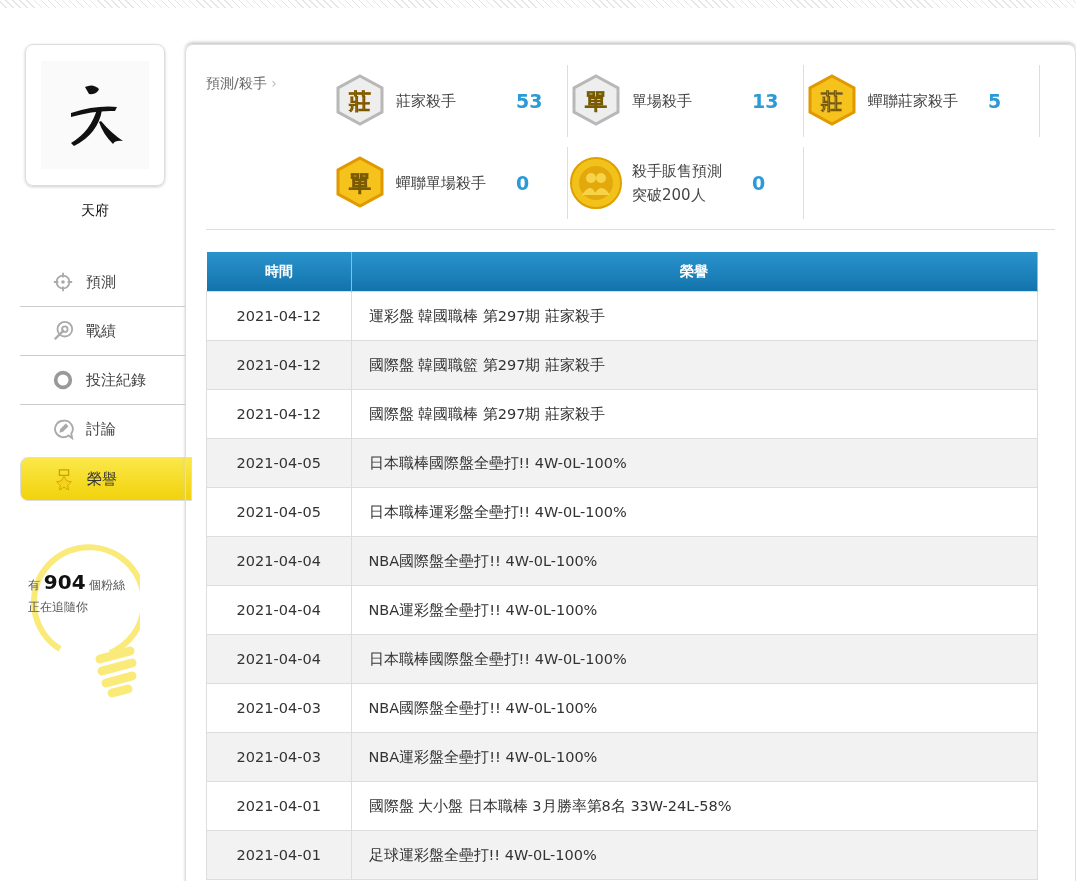 The image size is (1076, 881). What do you see at coordinates (102, 282) in the screenshot?
I see `nav-item: 預測` at bounding box center [102, 282].